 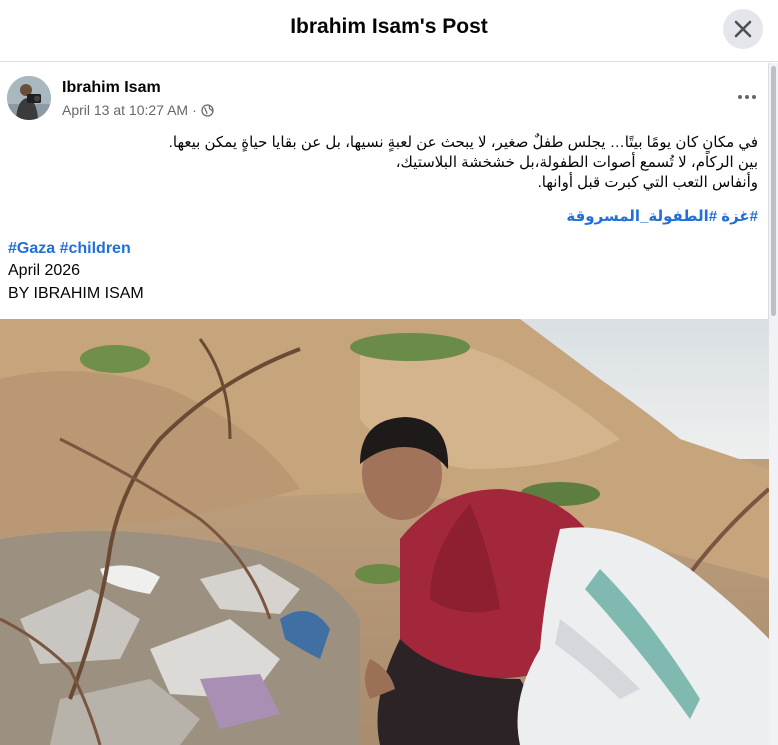 I want to click on hashtag-gaza: #Gaza, so click(x=31, y=248).